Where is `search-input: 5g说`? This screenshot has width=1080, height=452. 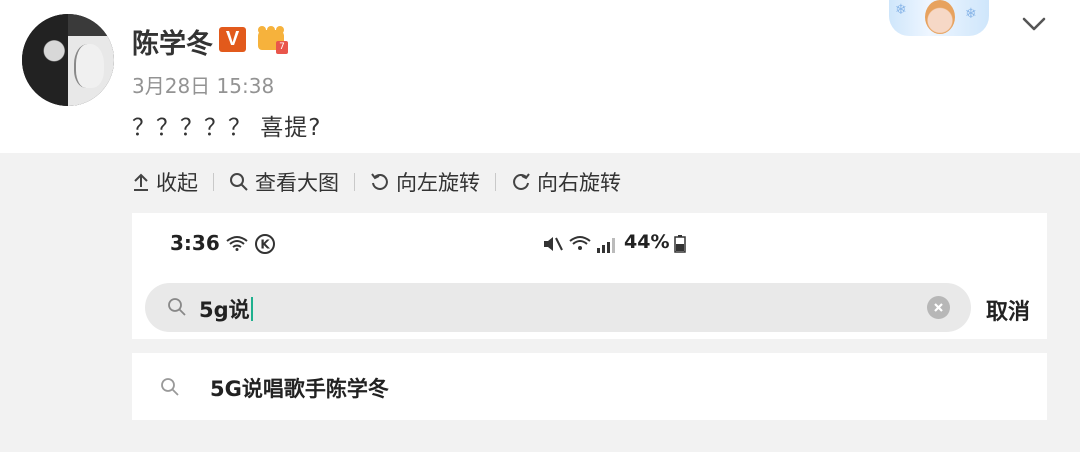
search-input: 5g说 is located at coordinates (558, 307).